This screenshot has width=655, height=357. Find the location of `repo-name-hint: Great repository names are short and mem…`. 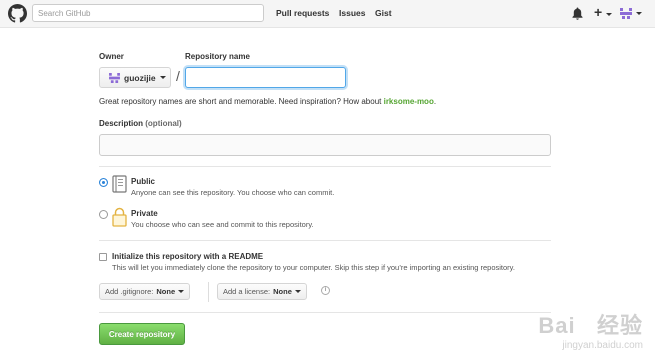

repo-name-hint: Great repository names are short and mem… is located at coordinates (267, 101).